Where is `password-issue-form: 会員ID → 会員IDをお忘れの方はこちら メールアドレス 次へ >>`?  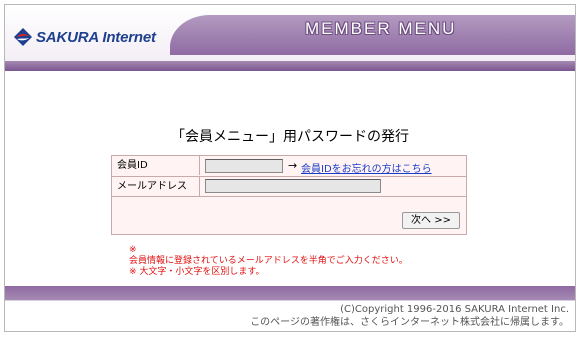
password-issue-form: 会員ID → 会員IDをお忘れの方はこちら メールアドレス 次へ >> is located at coordinates (289, 195).